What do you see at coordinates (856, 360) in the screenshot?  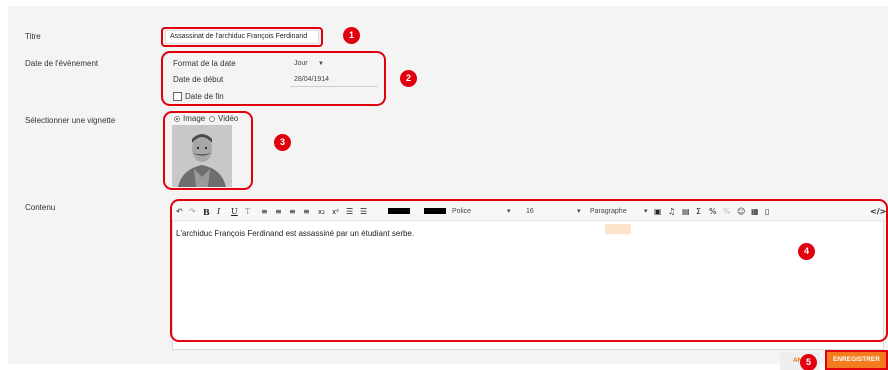 I see `save-button: ENREGISTRER` at bounding box center [856, 360].